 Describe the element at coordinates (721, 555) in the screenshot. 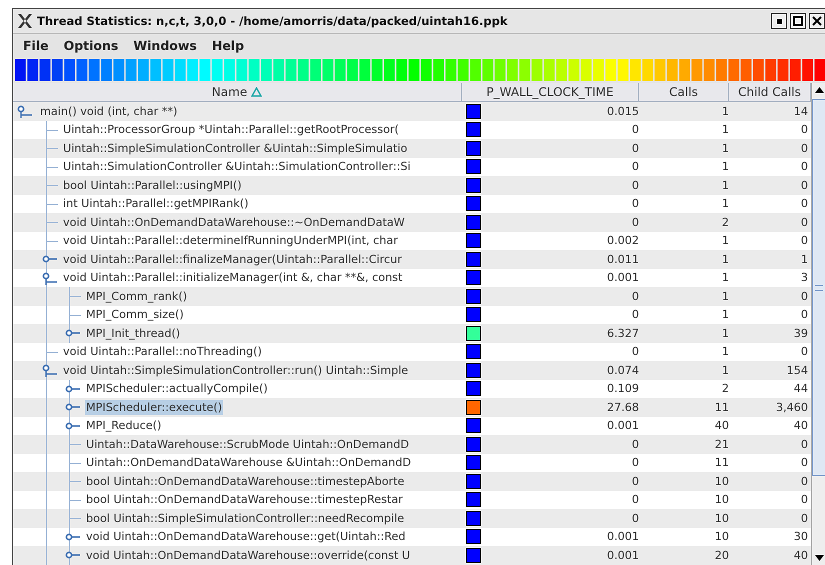

I see `calls-value: 20` at that location.